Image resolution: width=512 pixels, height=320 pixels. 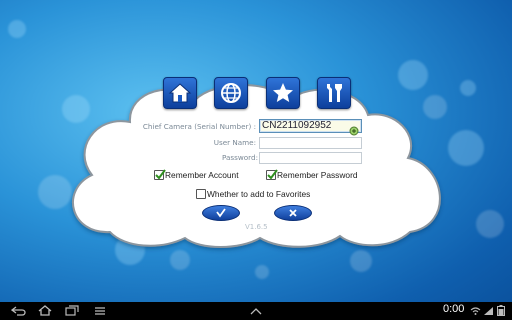 What do you see at coordinates (259, 194) in the screenshot?
I see `add-favorites-label: Whether to add to Favorites` at bounding box center [259, 194].